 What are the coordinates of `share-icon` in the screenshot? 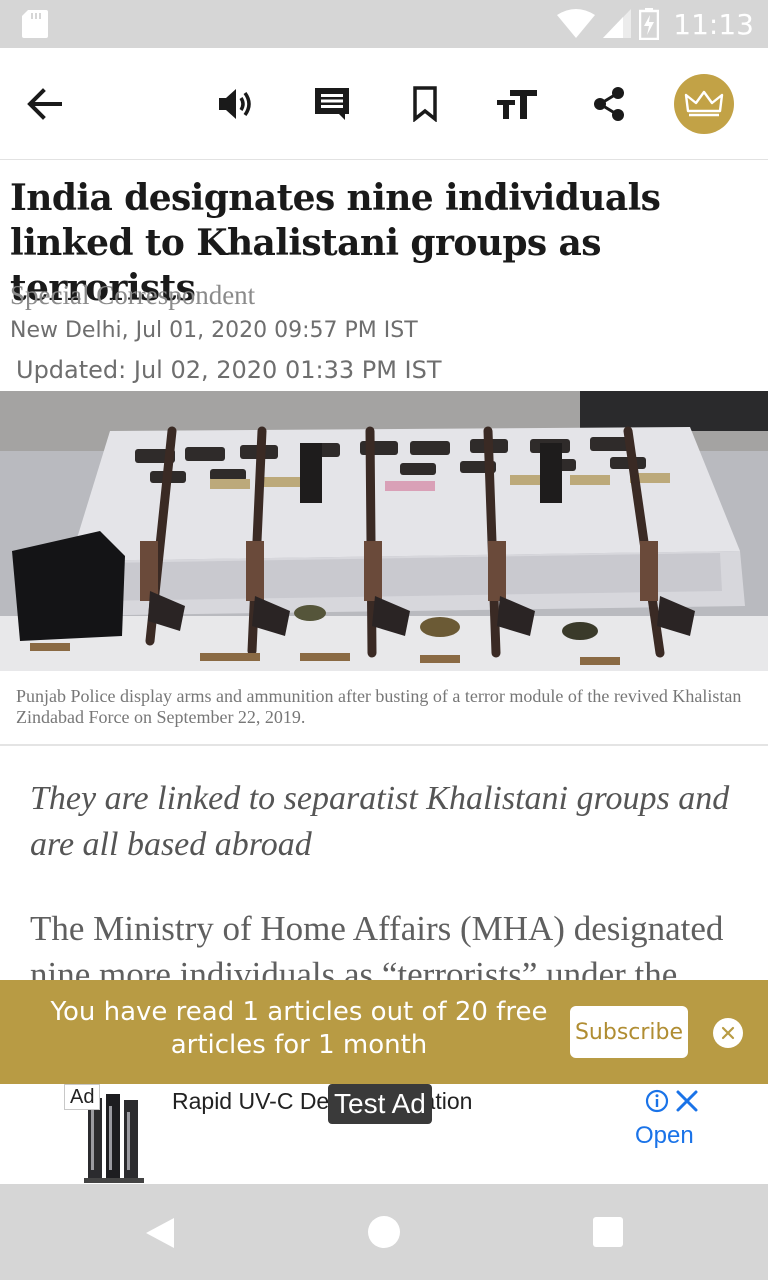 It's located at (609, 104).